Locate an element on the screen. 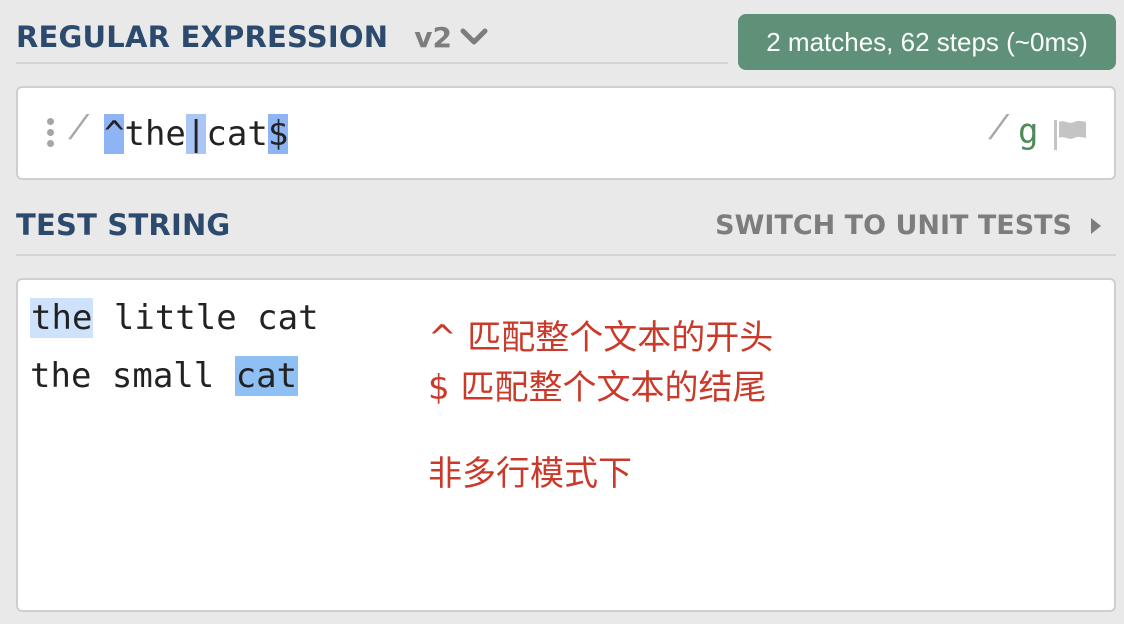 This screenshot has width=1124, height=624. drag-handle-icon is located at coordinates (51, 135).